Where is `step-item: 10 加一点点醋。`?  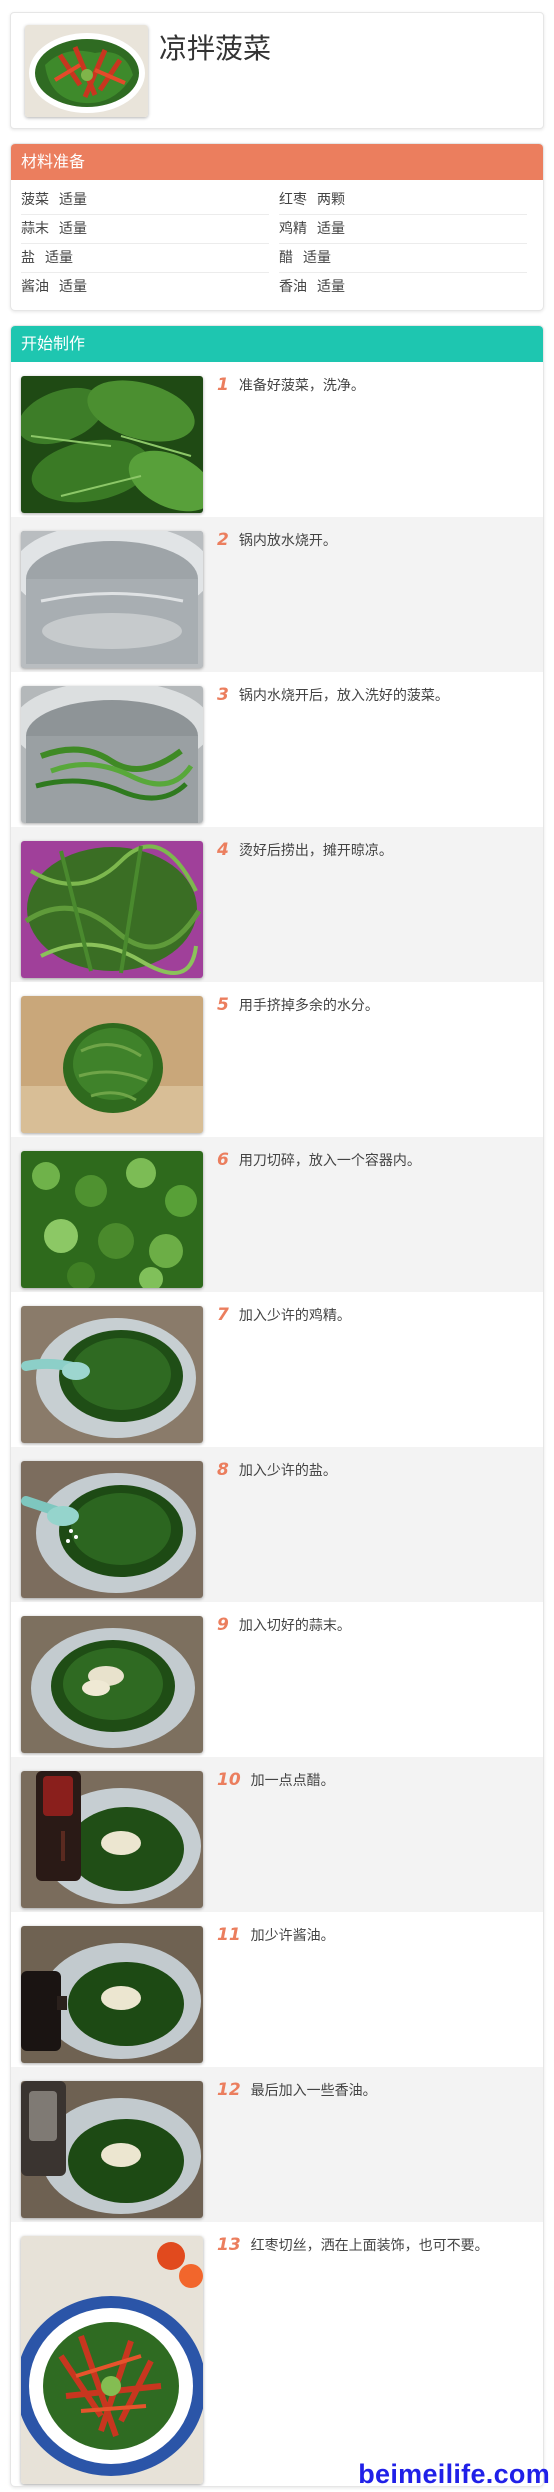
step-item: 10 加一点点醋。 is located at coordinates (277, 1834).